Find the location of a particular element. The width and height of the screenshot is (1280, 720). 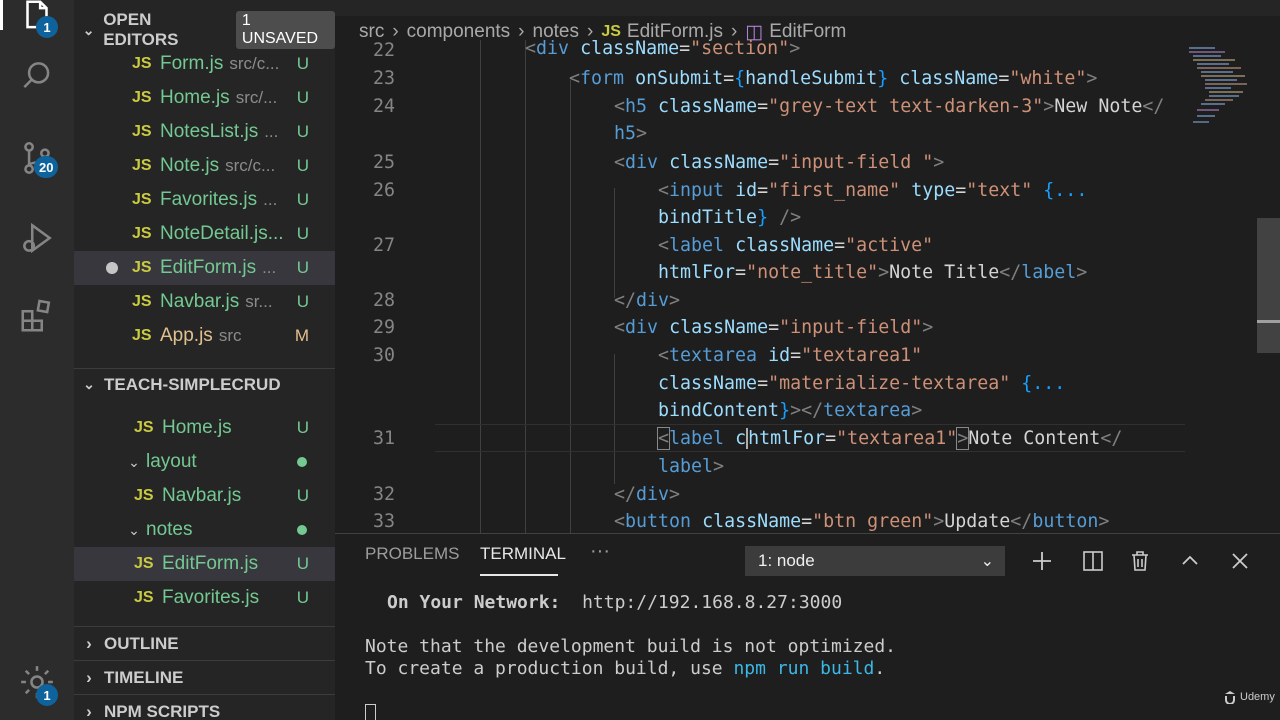

outline-title: OUTLINE is located at coordinates (141, 643).